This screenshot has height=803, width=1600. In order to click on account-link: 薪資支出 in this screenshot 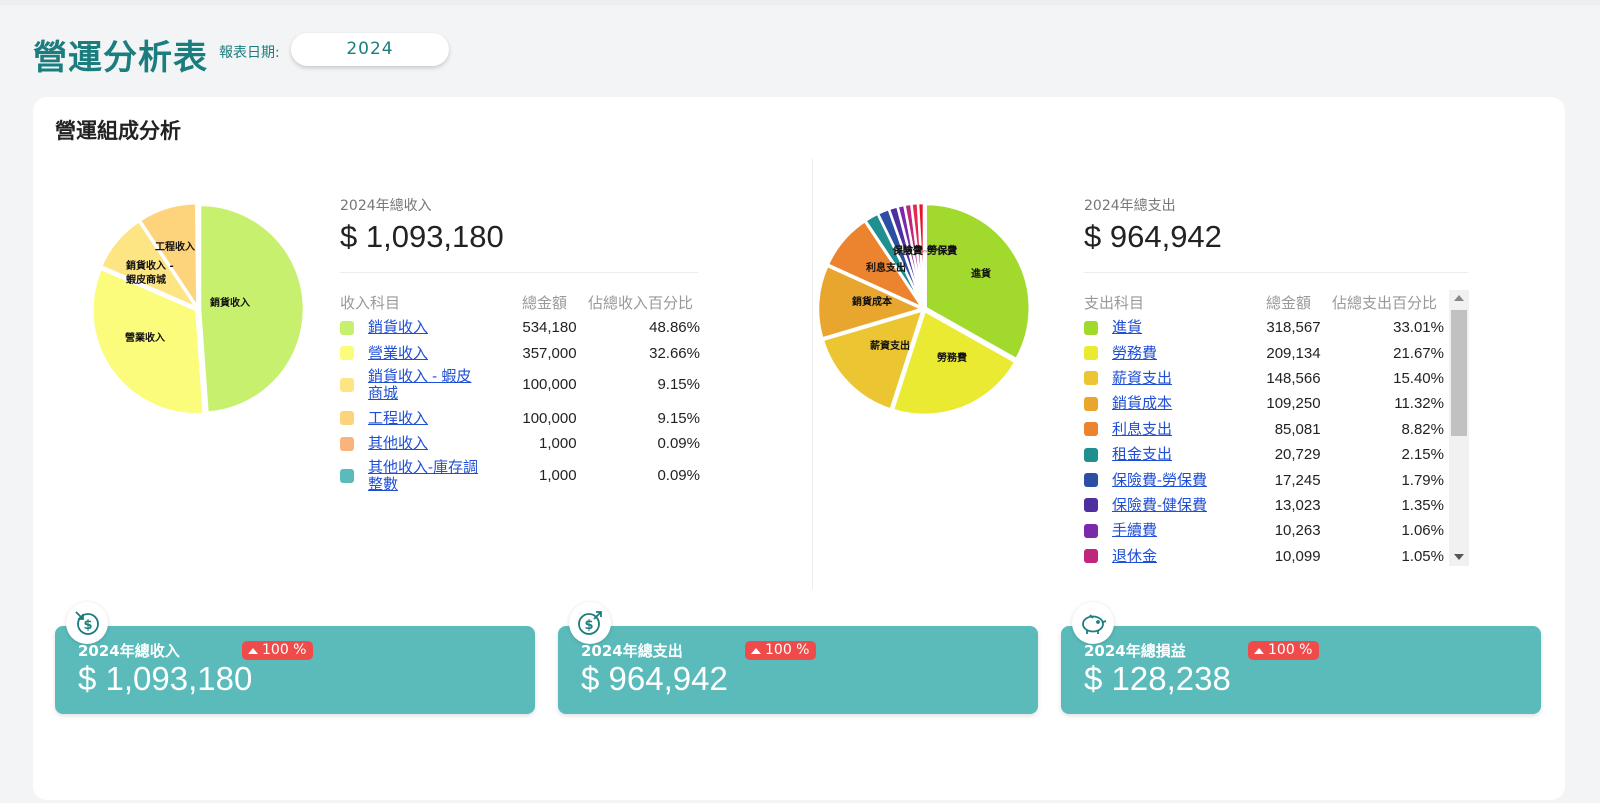, I will do `click(1142, 378)`.